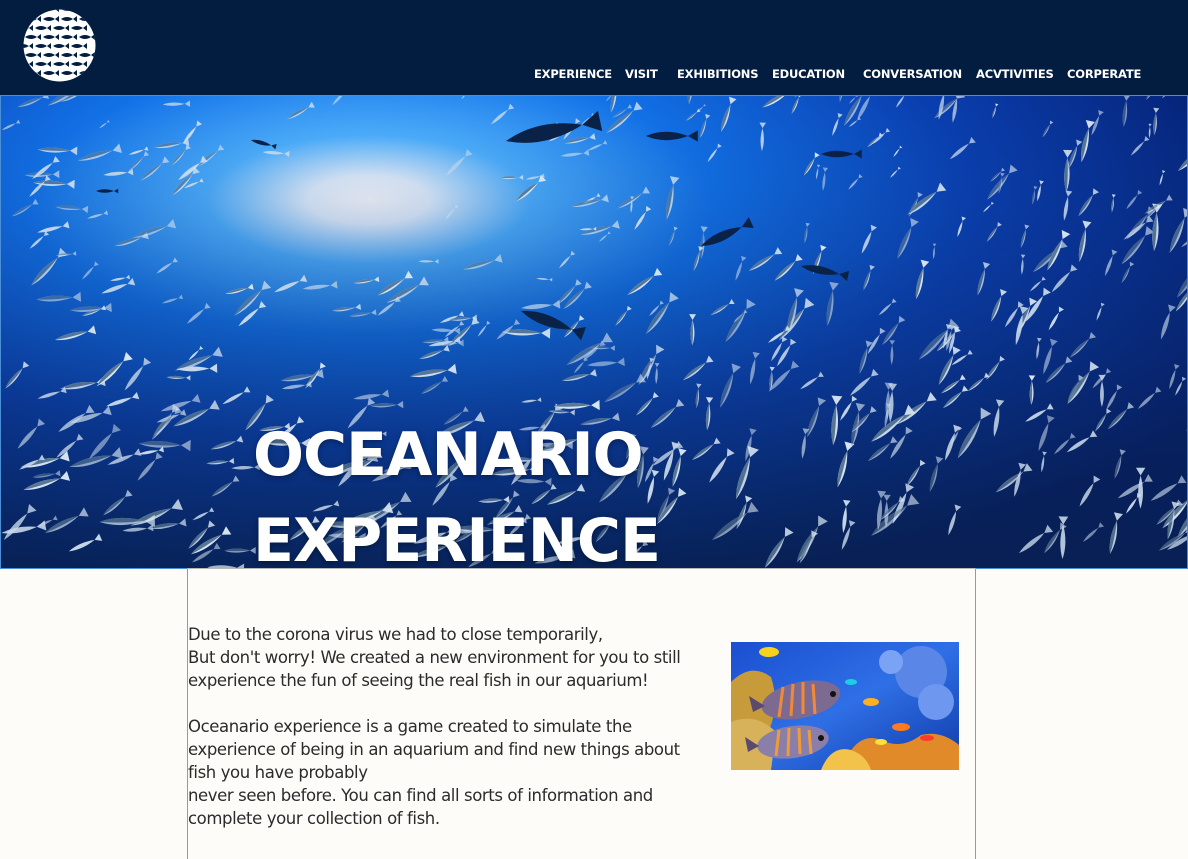 The image size is (1188, 859). What do you see at coordinates (808, 74) in the screenshot?
I see `nav-item-education: EDUCATION` at bounding box center [808, 74].